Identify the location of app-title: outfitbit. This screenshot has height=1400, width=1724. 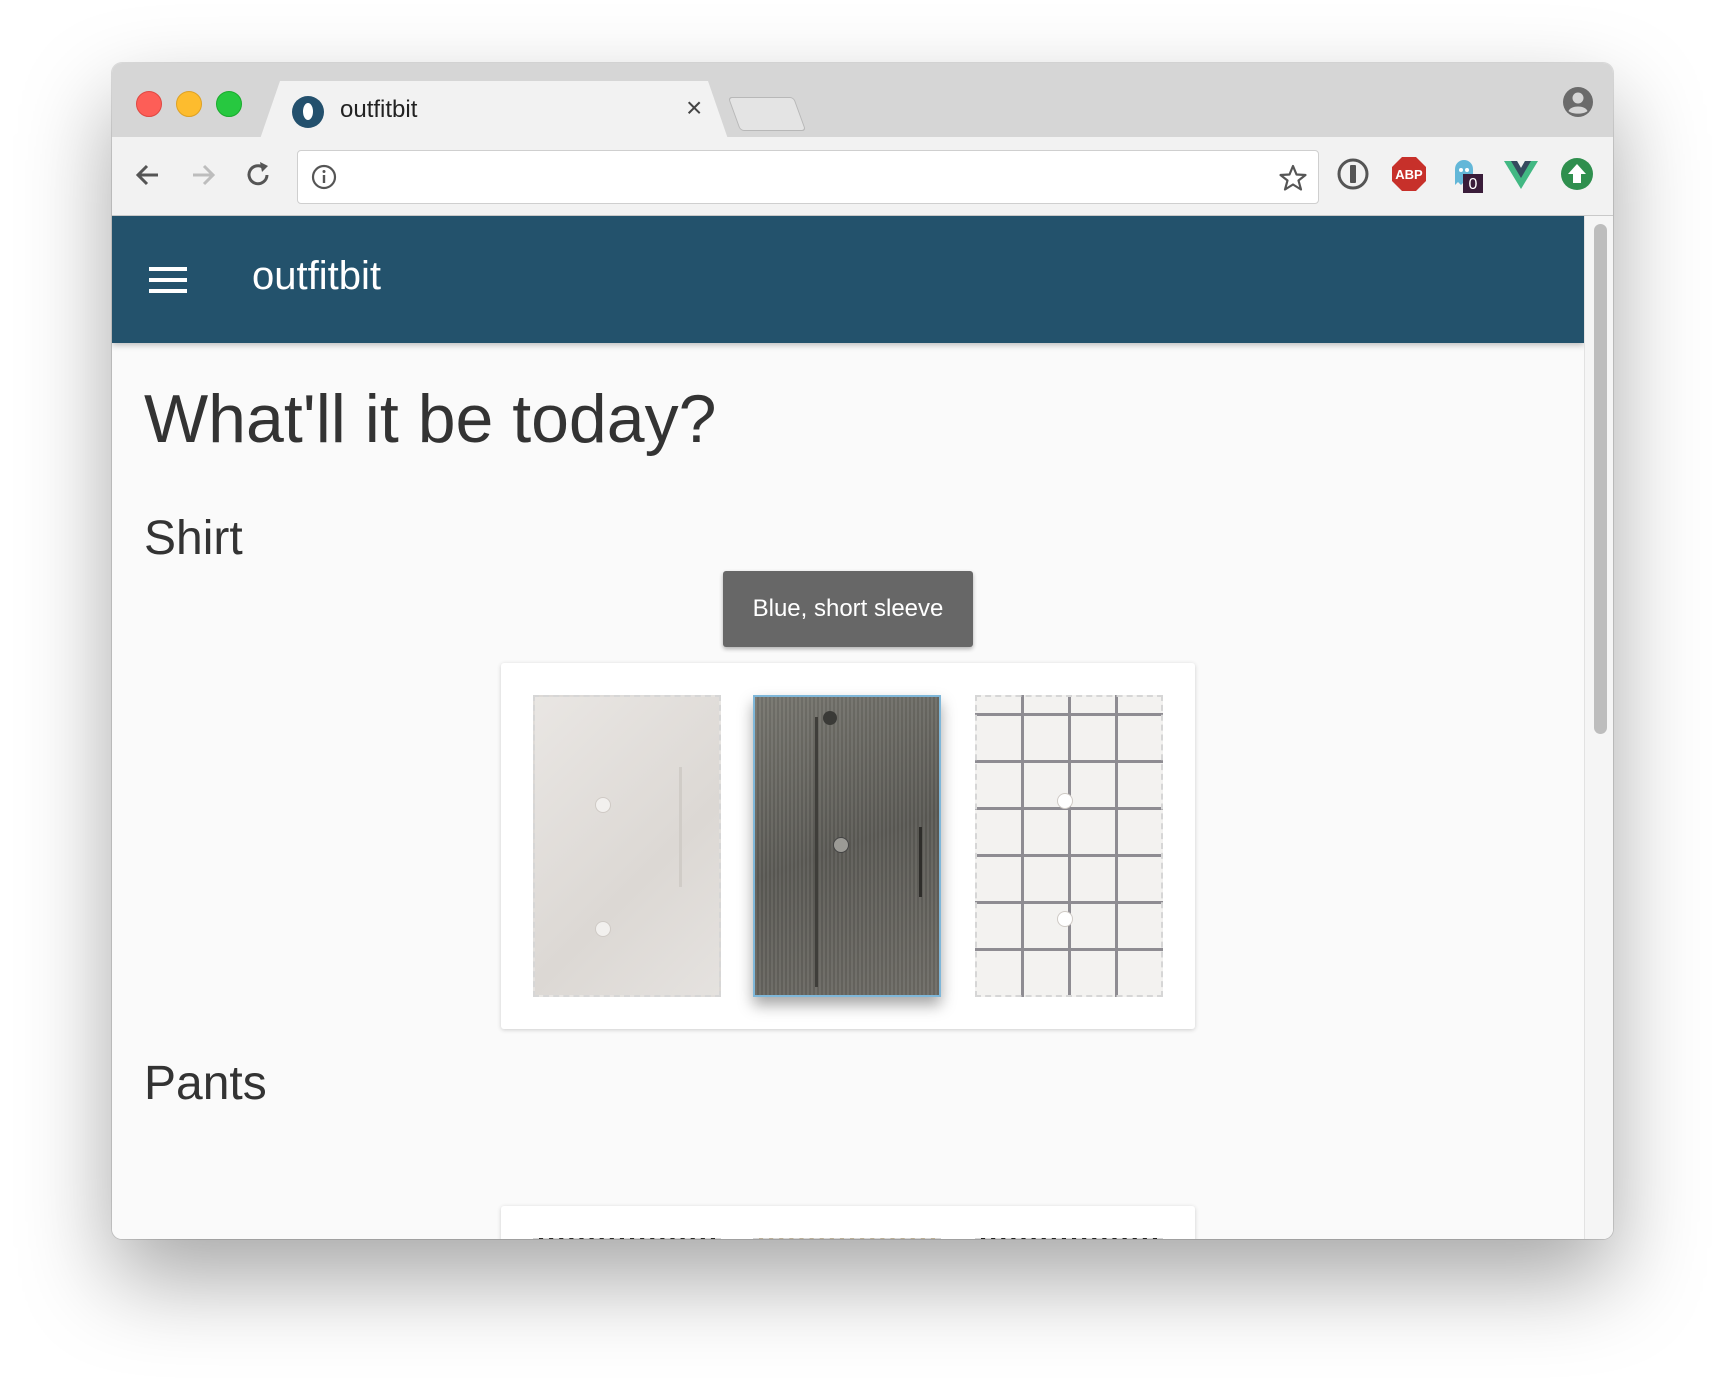
(316, 276).